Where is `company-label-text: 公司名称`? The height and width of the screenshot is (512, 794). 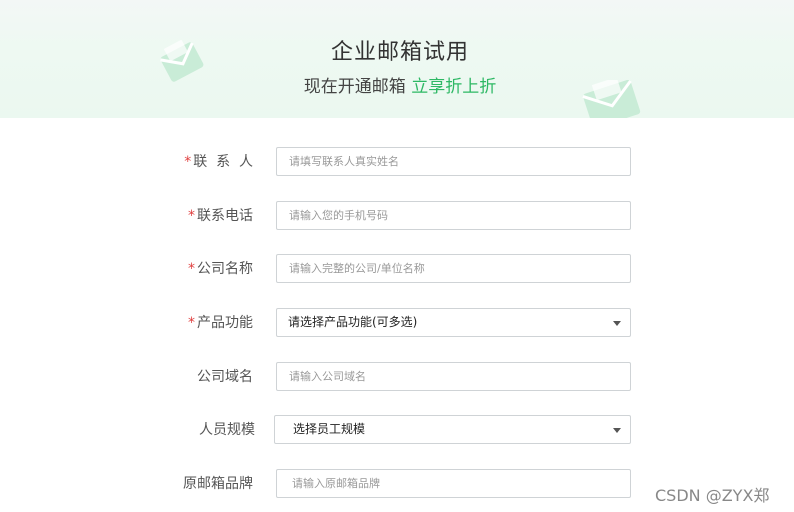
company-label-text: 公司名称 is located at coordinates (225, 269).